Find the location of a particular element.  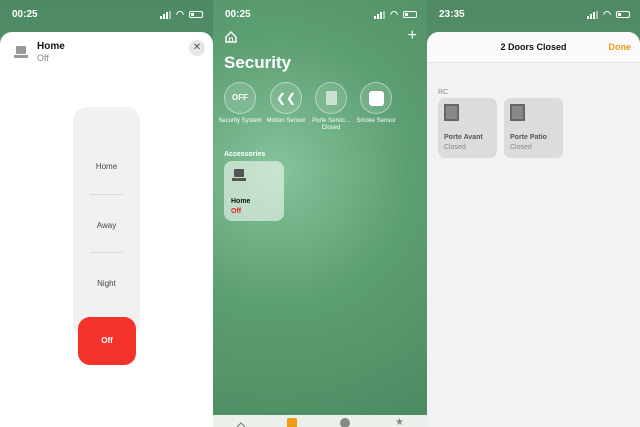

accessory-state: Off is located at coordinates (43, 58).